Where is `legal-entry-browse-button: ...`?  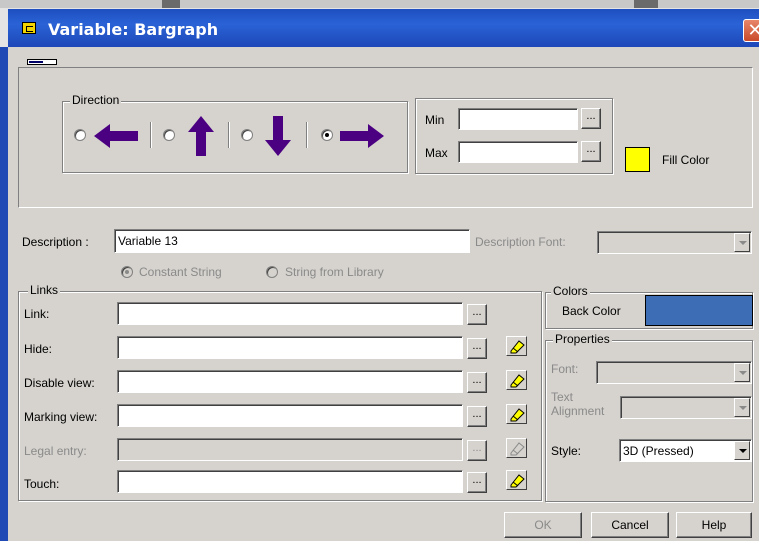
legal-entry-browse-button: ... is located at coordinates (477, 450).